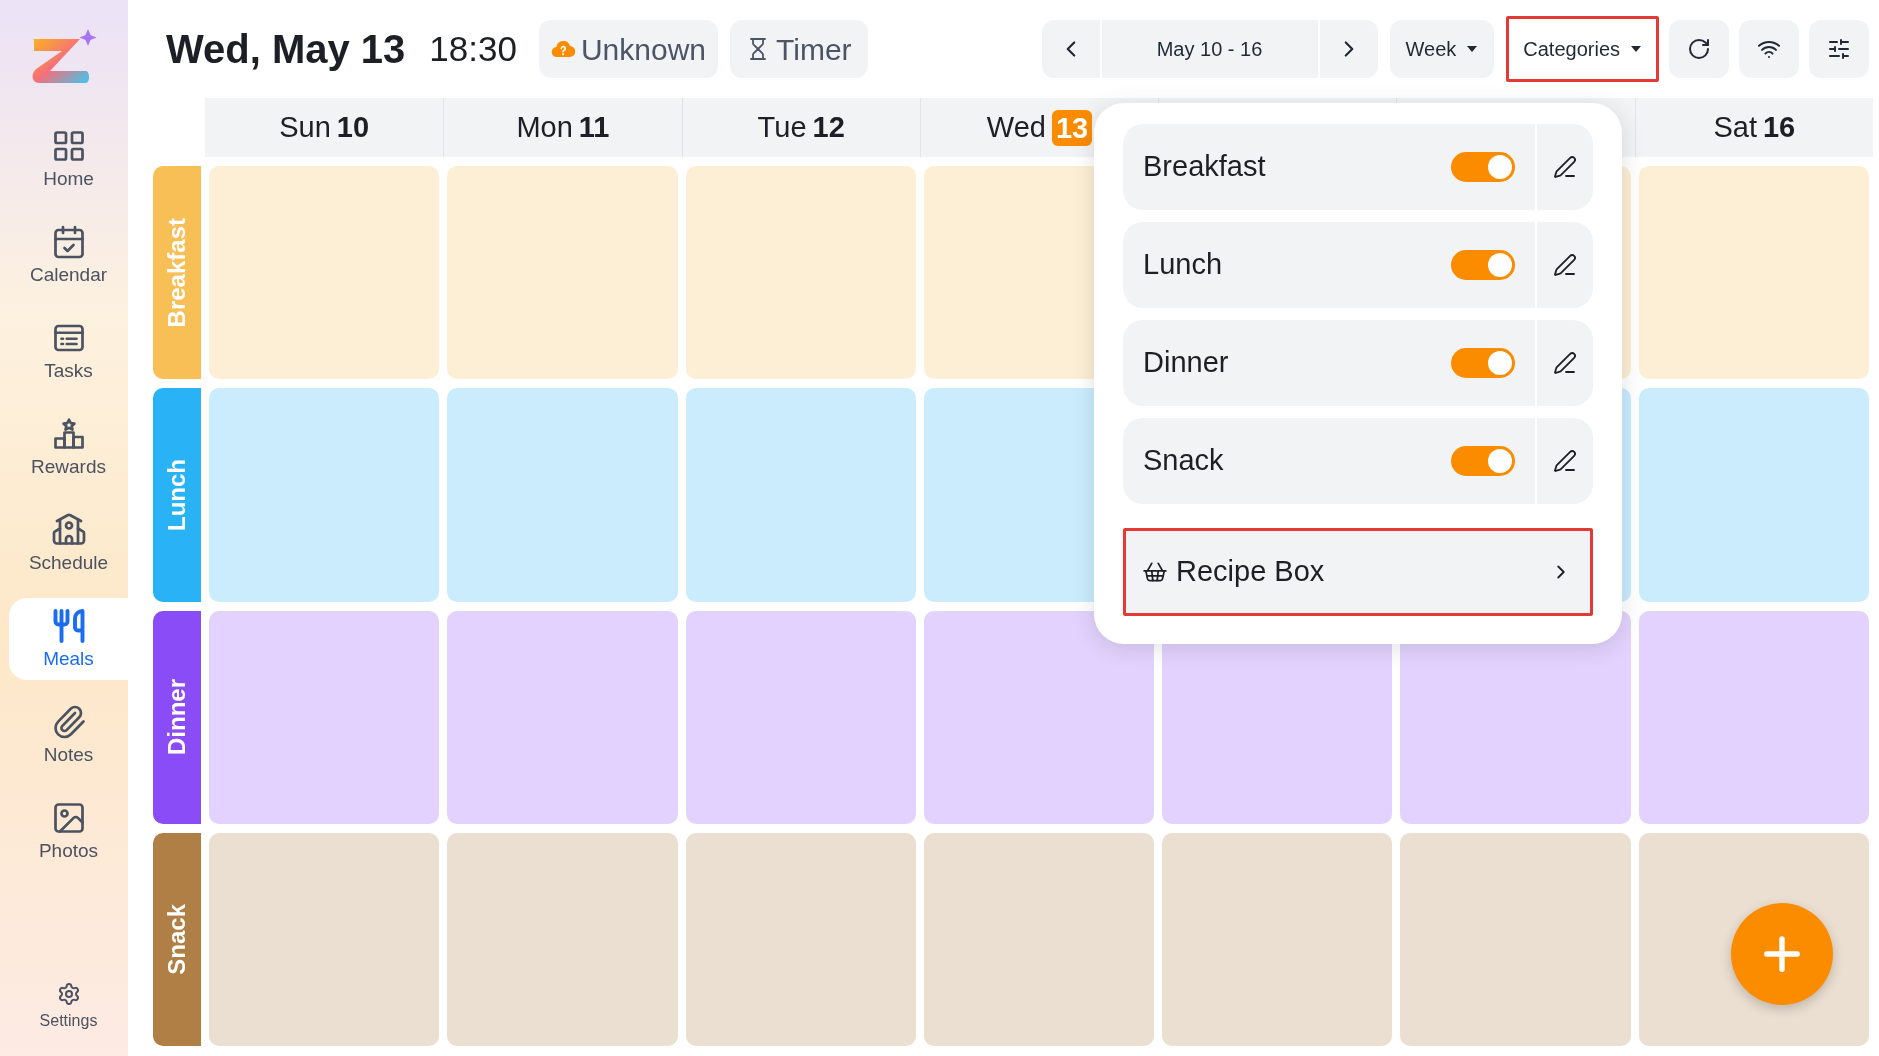 Image resolution: width=1879 pixels, height=1056 pixels. Describe the element at coordinates (176, 494) in the screenshot. I see `meal-label: Lunch` at that location.